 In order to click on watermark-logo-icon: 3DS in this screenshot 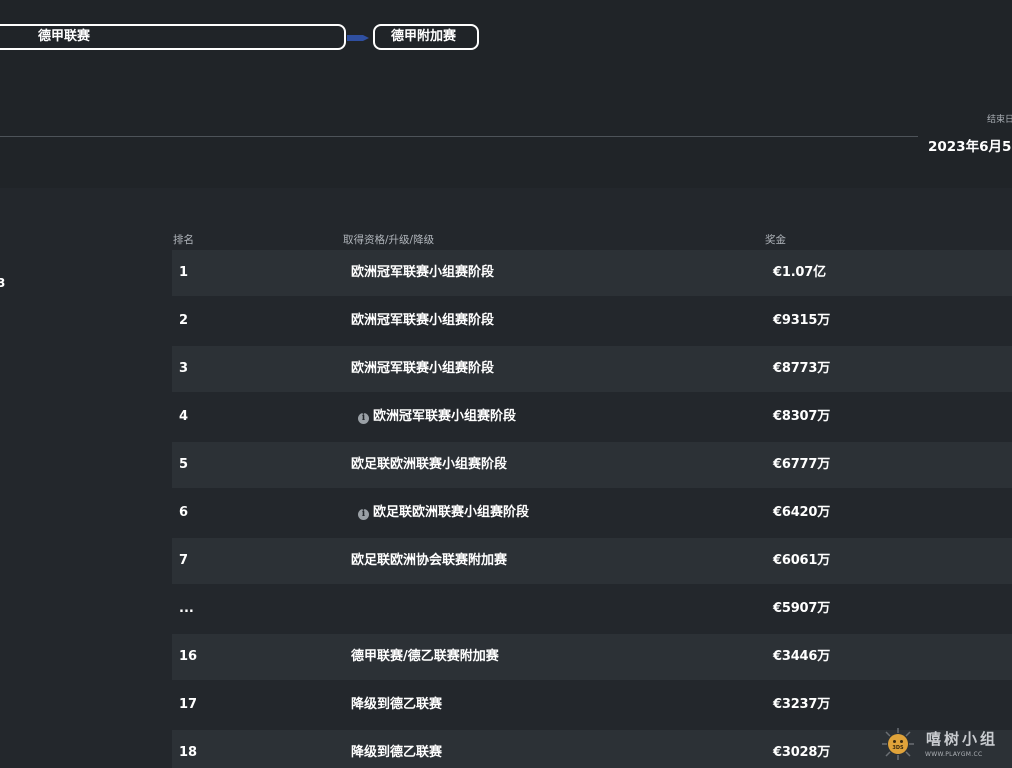, I will do `click(898, 744)`.